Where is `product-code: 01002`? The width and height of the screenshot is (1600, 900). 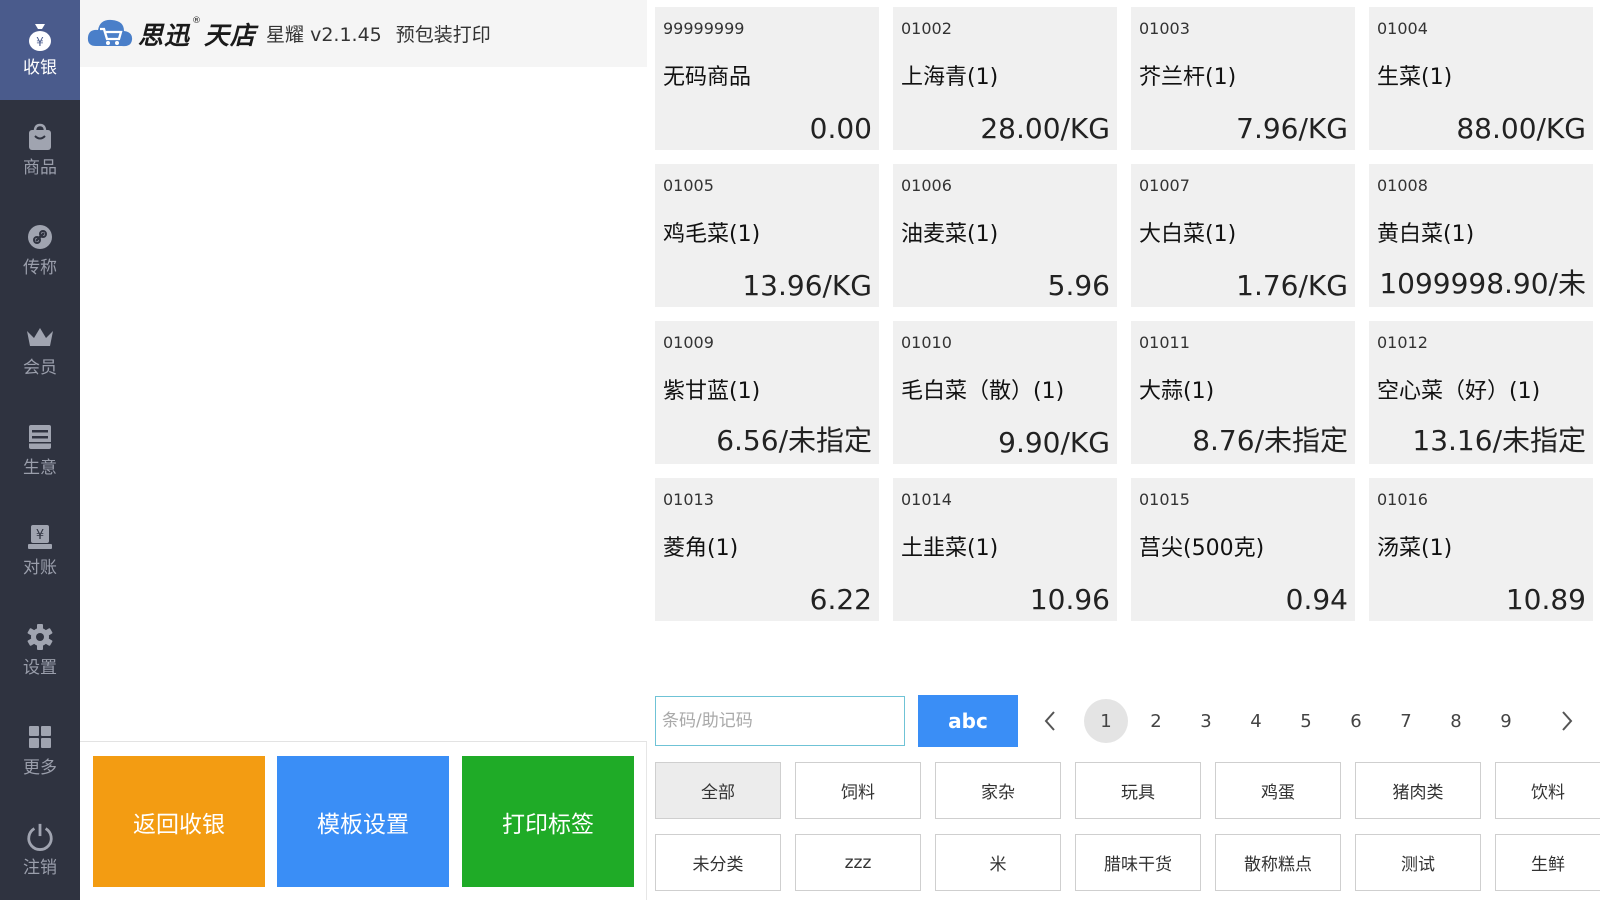
product-code: 01002 is located at coordinates (926, 28).